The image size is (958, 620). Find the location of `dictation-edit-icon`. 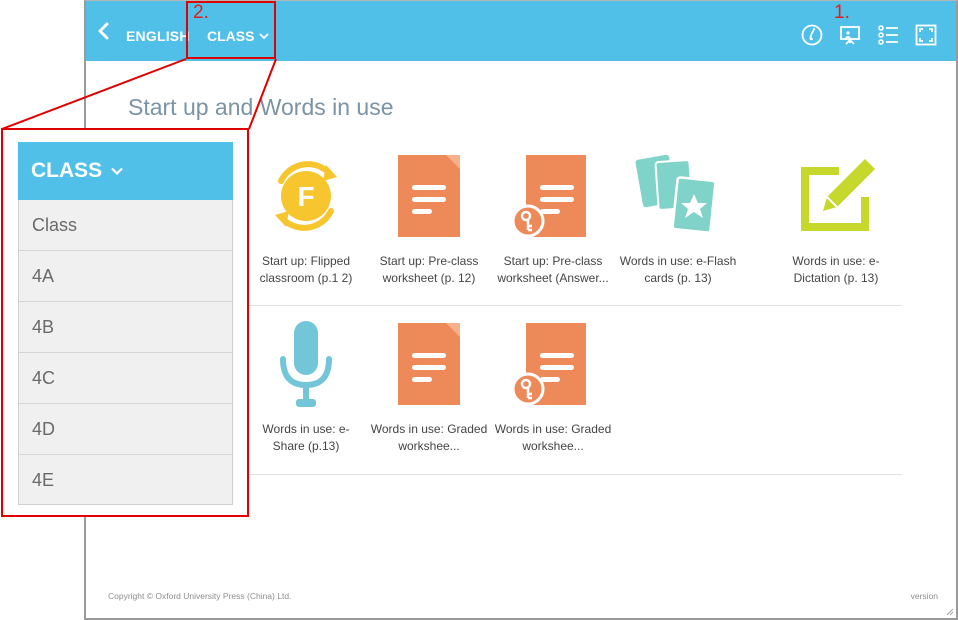

dictation-edit-icon is located at coordinates (838, 195).